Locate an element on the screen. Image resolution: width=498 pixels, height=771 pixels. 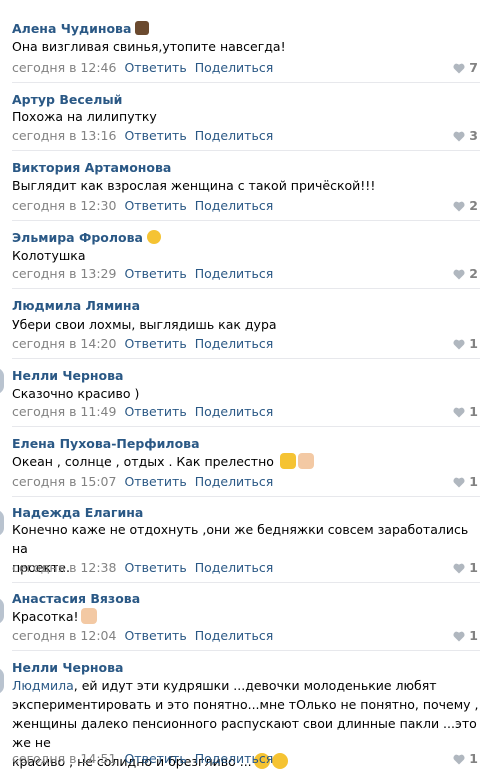
comment-time: сегодня в 14:51 is located at coordinates (64, 758).